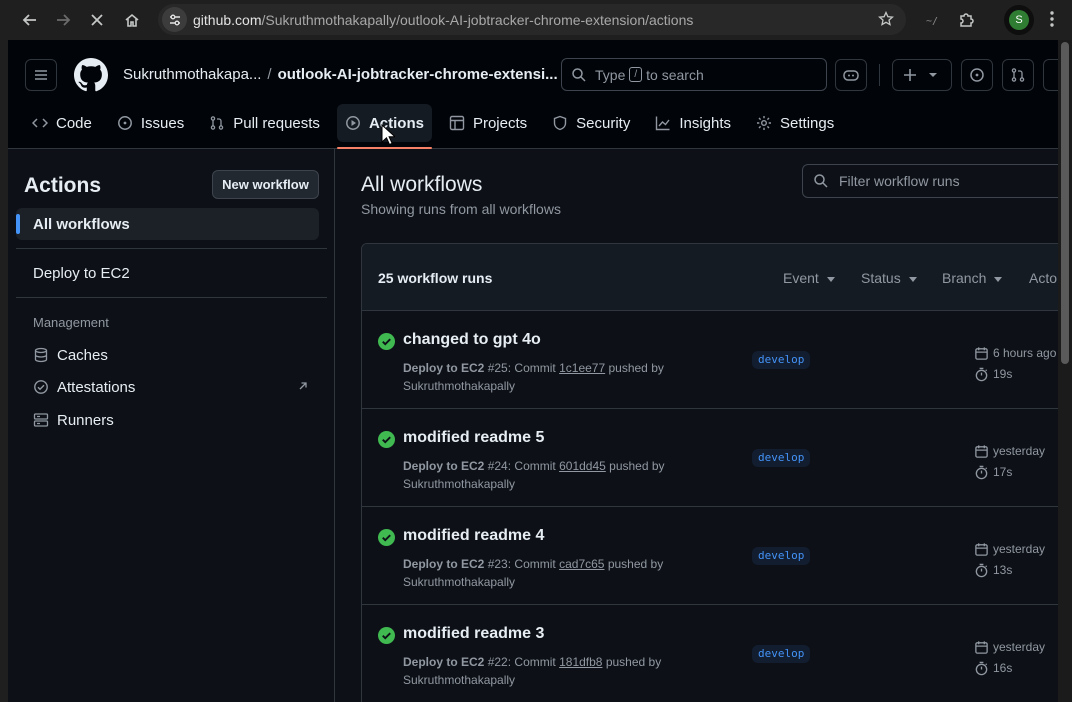 This screenshot has height=702, width=1072. I want to click on github-logo-icon, so click(91, 75).